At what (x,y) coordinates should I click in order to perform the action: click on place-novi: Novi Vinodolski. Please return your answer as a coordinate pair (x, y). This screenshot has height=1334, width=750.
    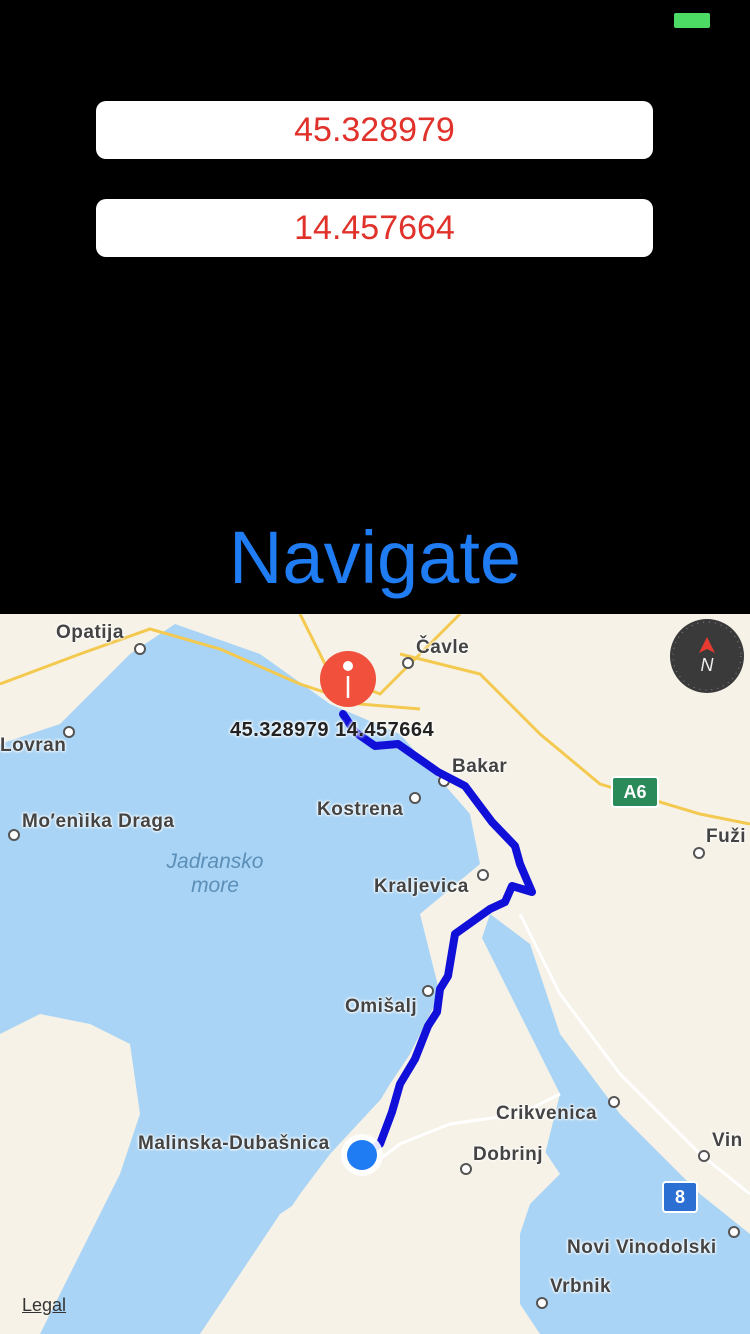
    Looking at the image, I should click on (642, 1247).